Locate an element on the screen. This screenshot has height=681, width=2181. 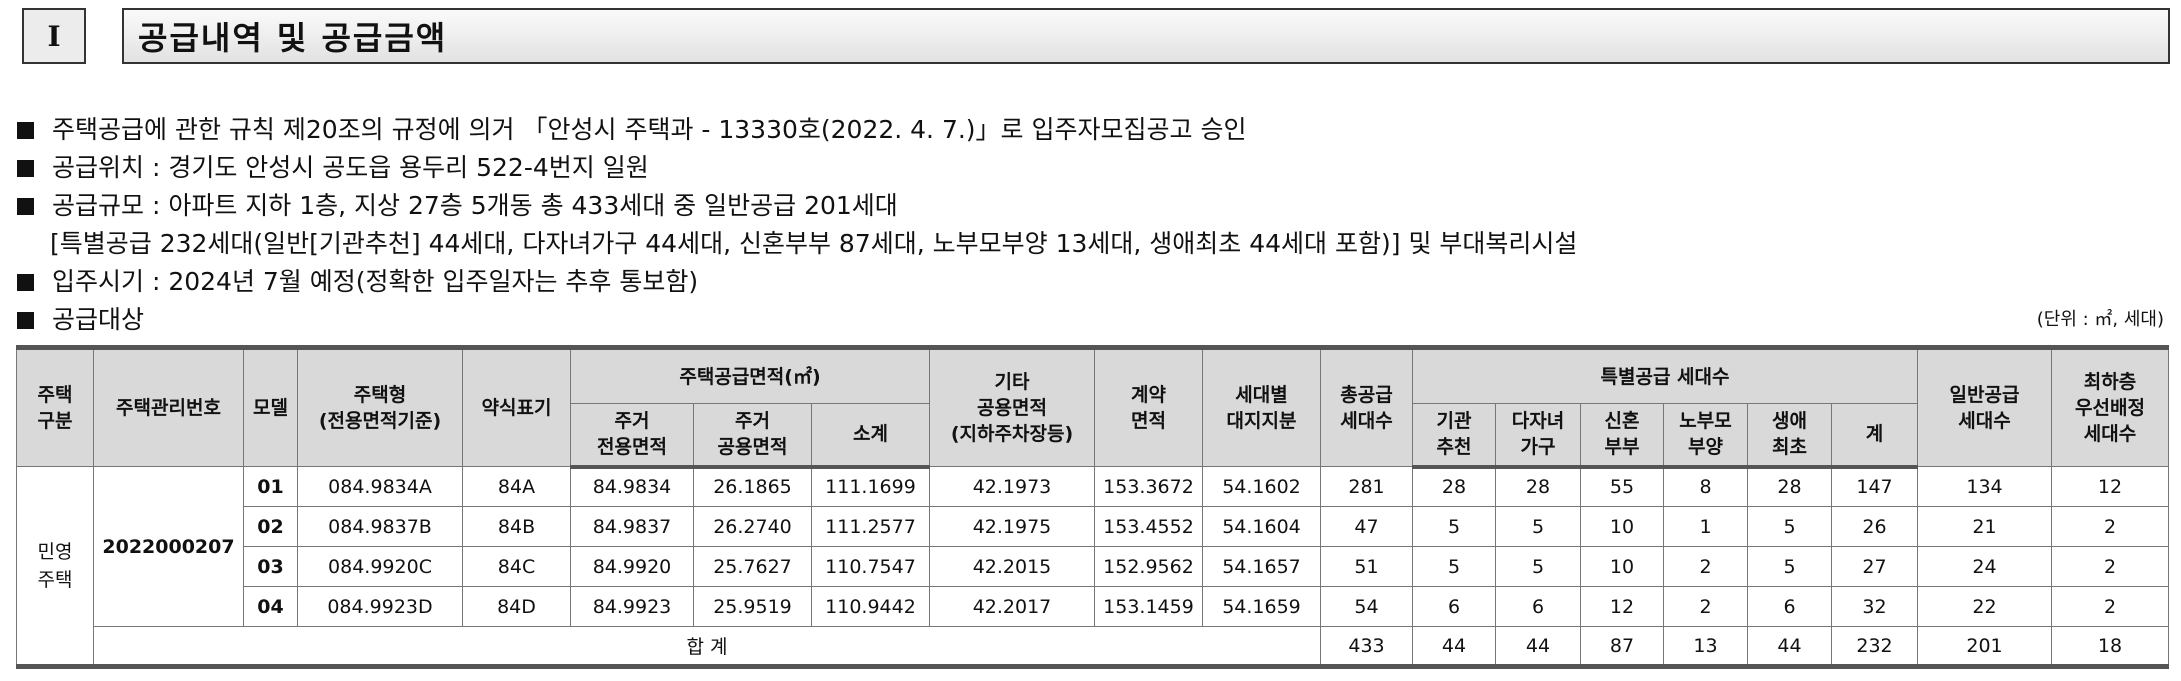
cell-agency: 28 is located at coordinates (1454, 486).